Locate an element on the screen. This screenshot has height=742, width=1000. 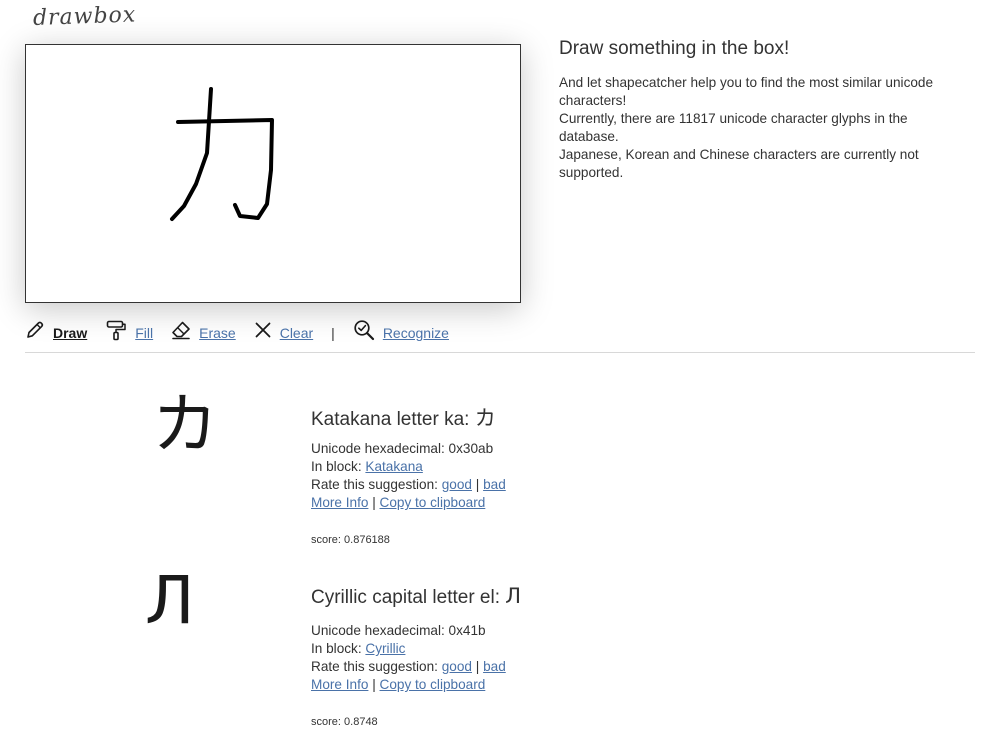
intro-title: Draw something in the box! is located at coordinates (674, 48).